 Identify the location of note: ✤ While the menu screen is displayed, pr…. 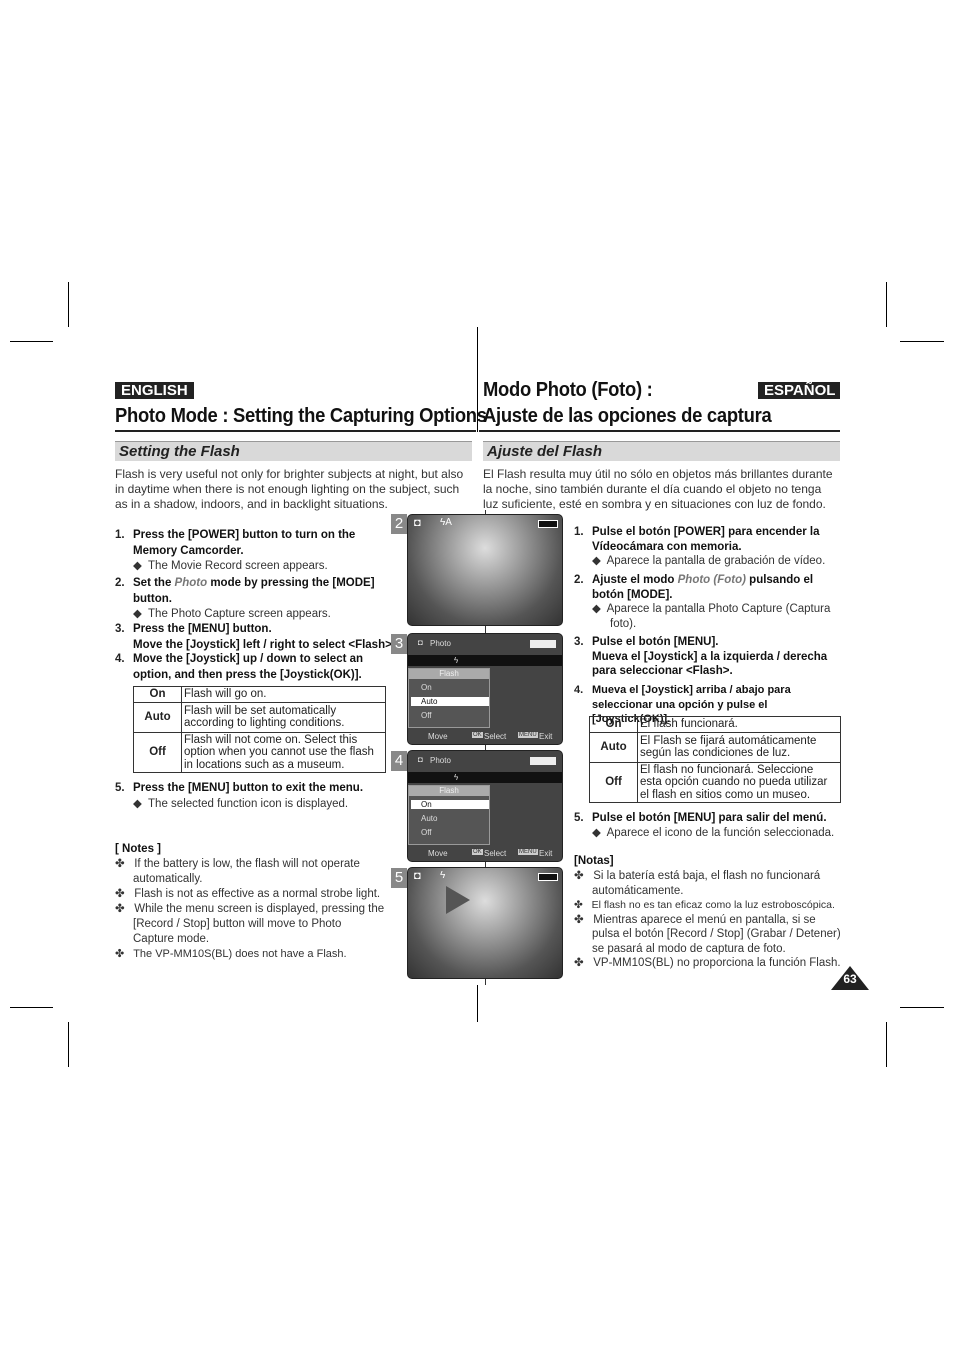
(250, 924).